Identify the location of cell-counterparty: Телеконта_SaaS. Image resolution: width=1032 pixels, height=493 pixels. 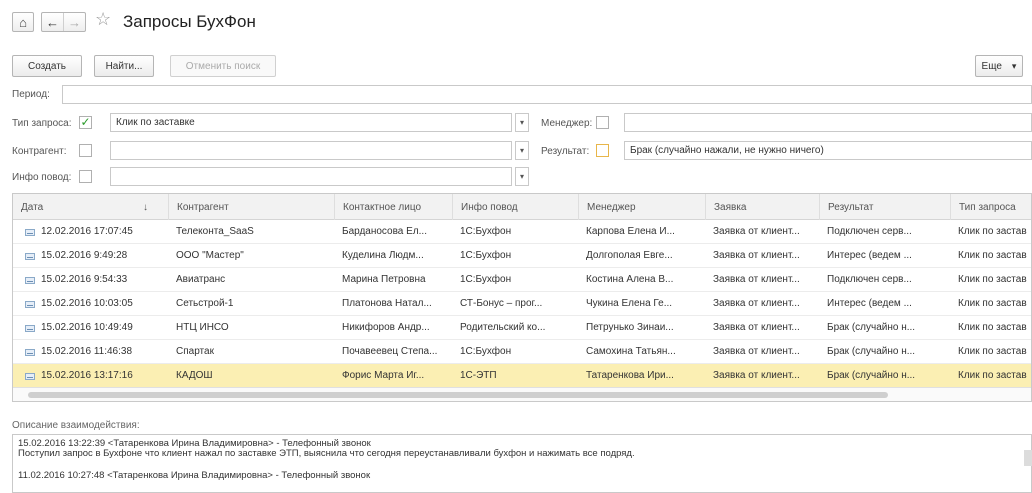
(215, 231).